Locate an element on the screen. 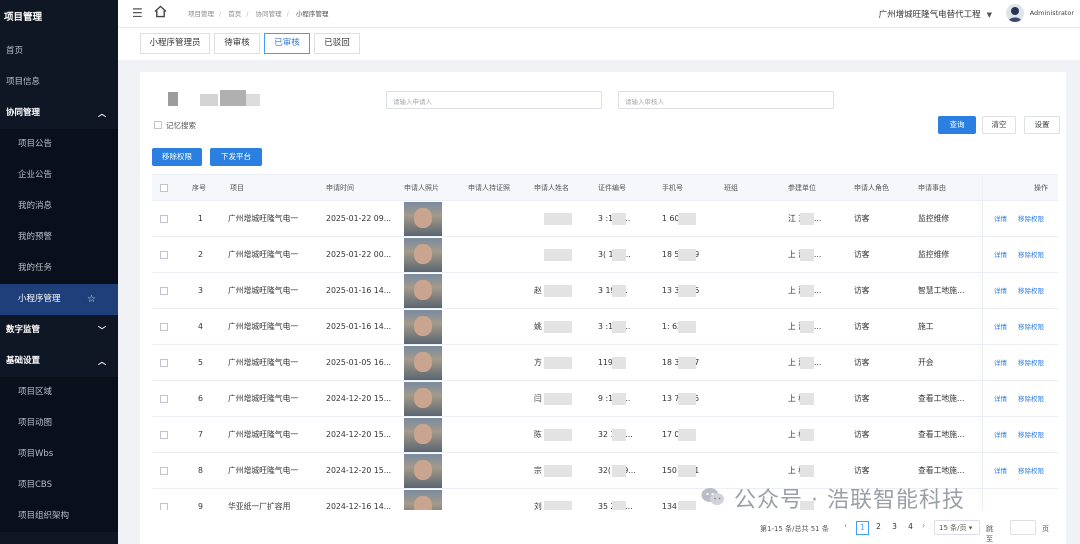 The image size is (1080, 544). prev-page-icon: ‹ is located at coordinates (845, 525).